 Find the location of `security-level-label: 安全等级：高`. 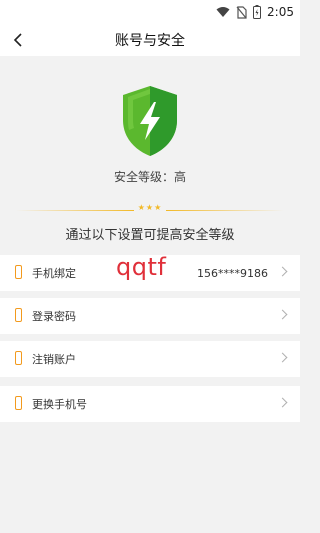

security-level-label: 安全等级：高 is located at coordinates (149, 177).